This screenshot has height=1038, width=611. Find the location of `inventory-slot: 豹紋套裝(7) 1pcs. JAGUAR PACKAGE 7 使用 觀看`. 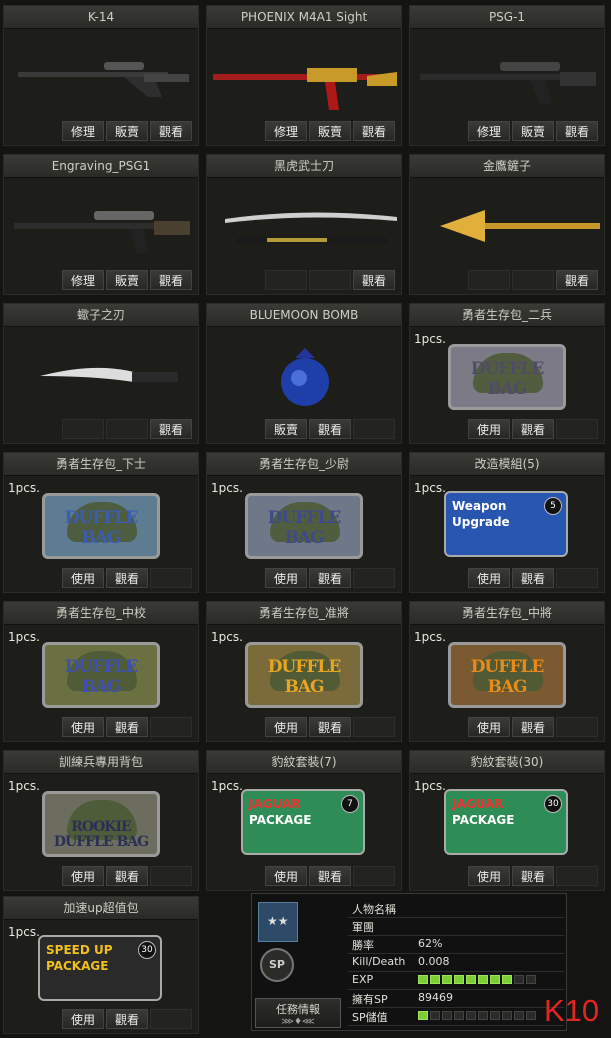

inventory-slot: 豹紋套裝(7) 1pcs. JAGUAR PACKAGE 7 使用 觀看 is located at coordinates (304, 820).